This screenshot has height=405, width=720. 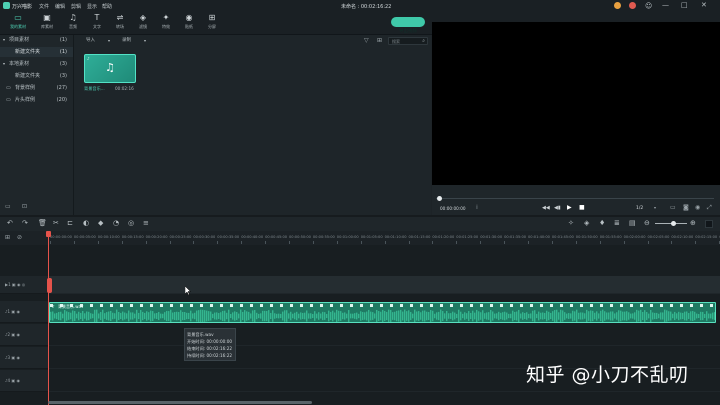 What do you see at coordinates (648, 6) in the screenshot?
I see `account-icon: ☺` at bounding box center [648, 6].